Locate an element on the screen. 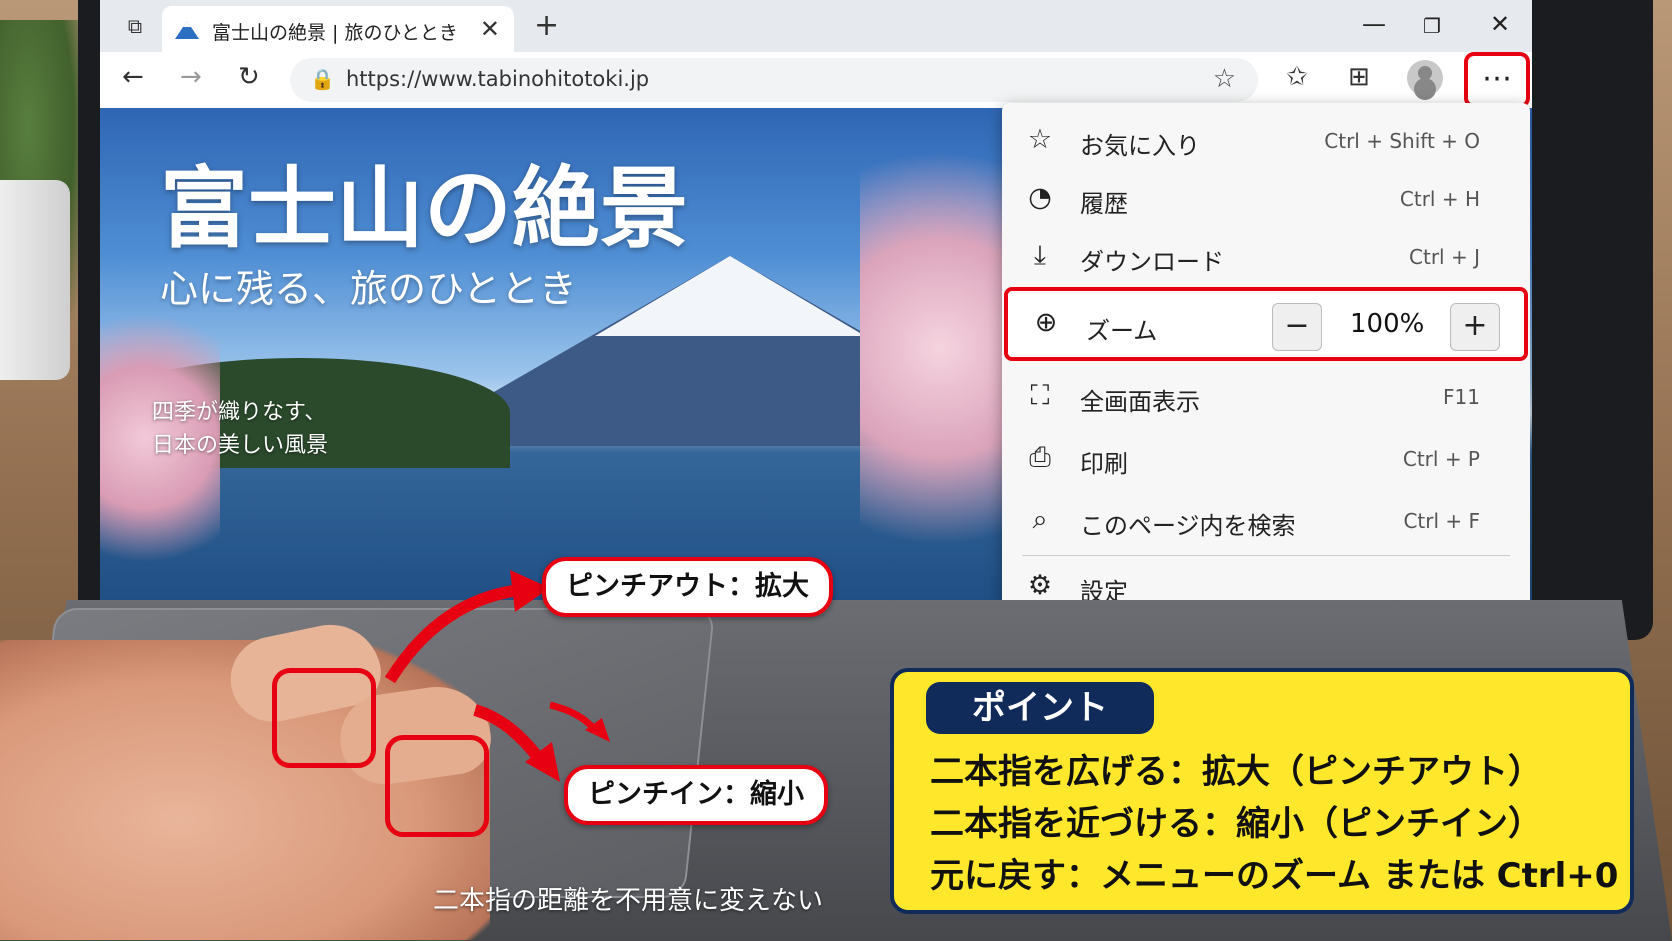  favorite-star-icon: ☆ is located at coordinates (1224, 79).